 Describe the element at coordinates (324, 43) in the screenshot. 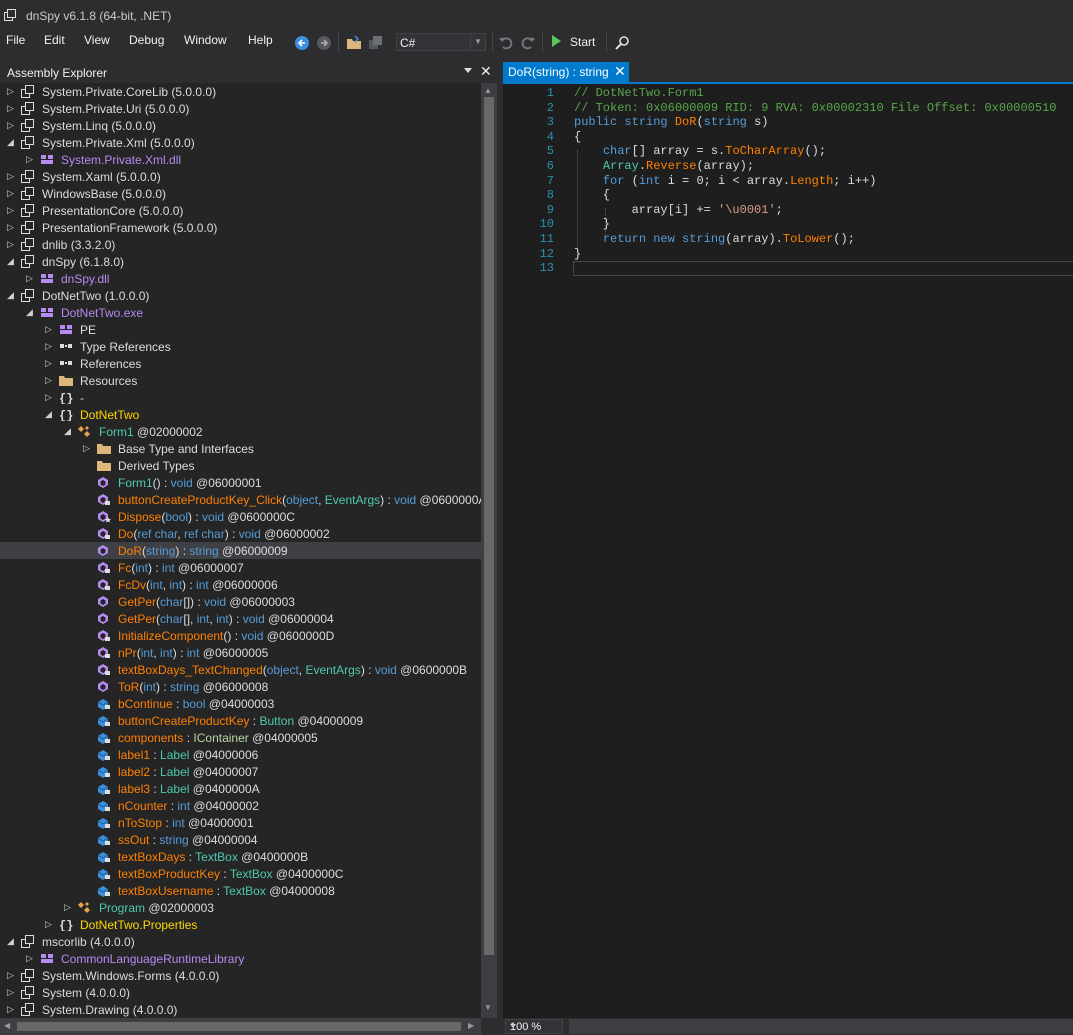

I see `forward-icon` at that location.